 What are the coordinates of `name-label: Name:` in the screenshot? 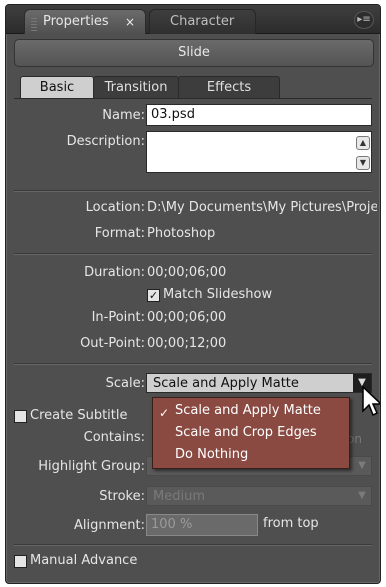 It's located at (123, 115).